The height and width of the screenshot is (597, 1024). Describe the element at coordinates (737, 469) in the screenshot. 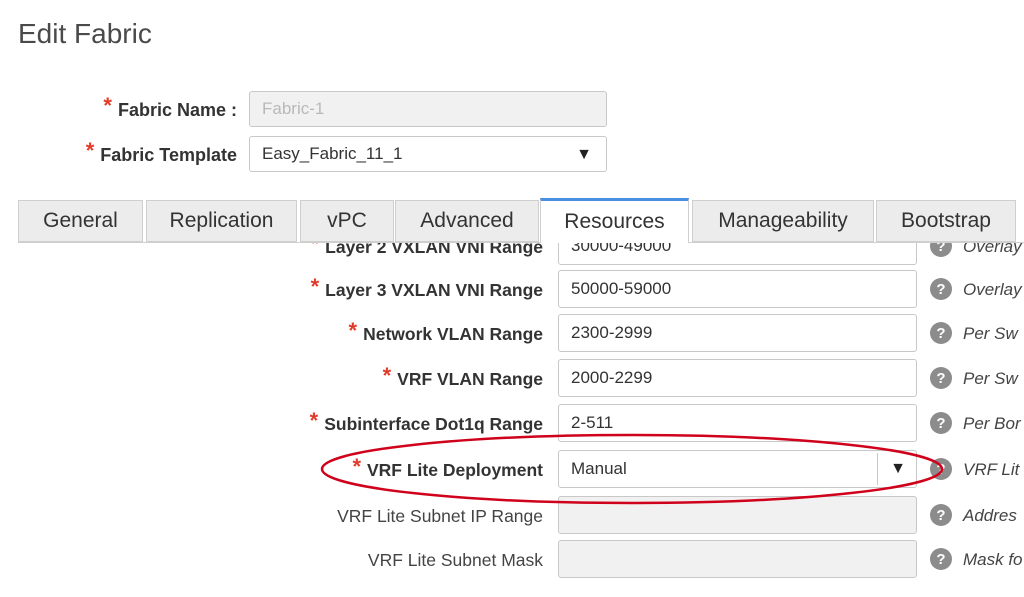

I see `vrf-lite-deployment-select: Manual ▼` at that location.